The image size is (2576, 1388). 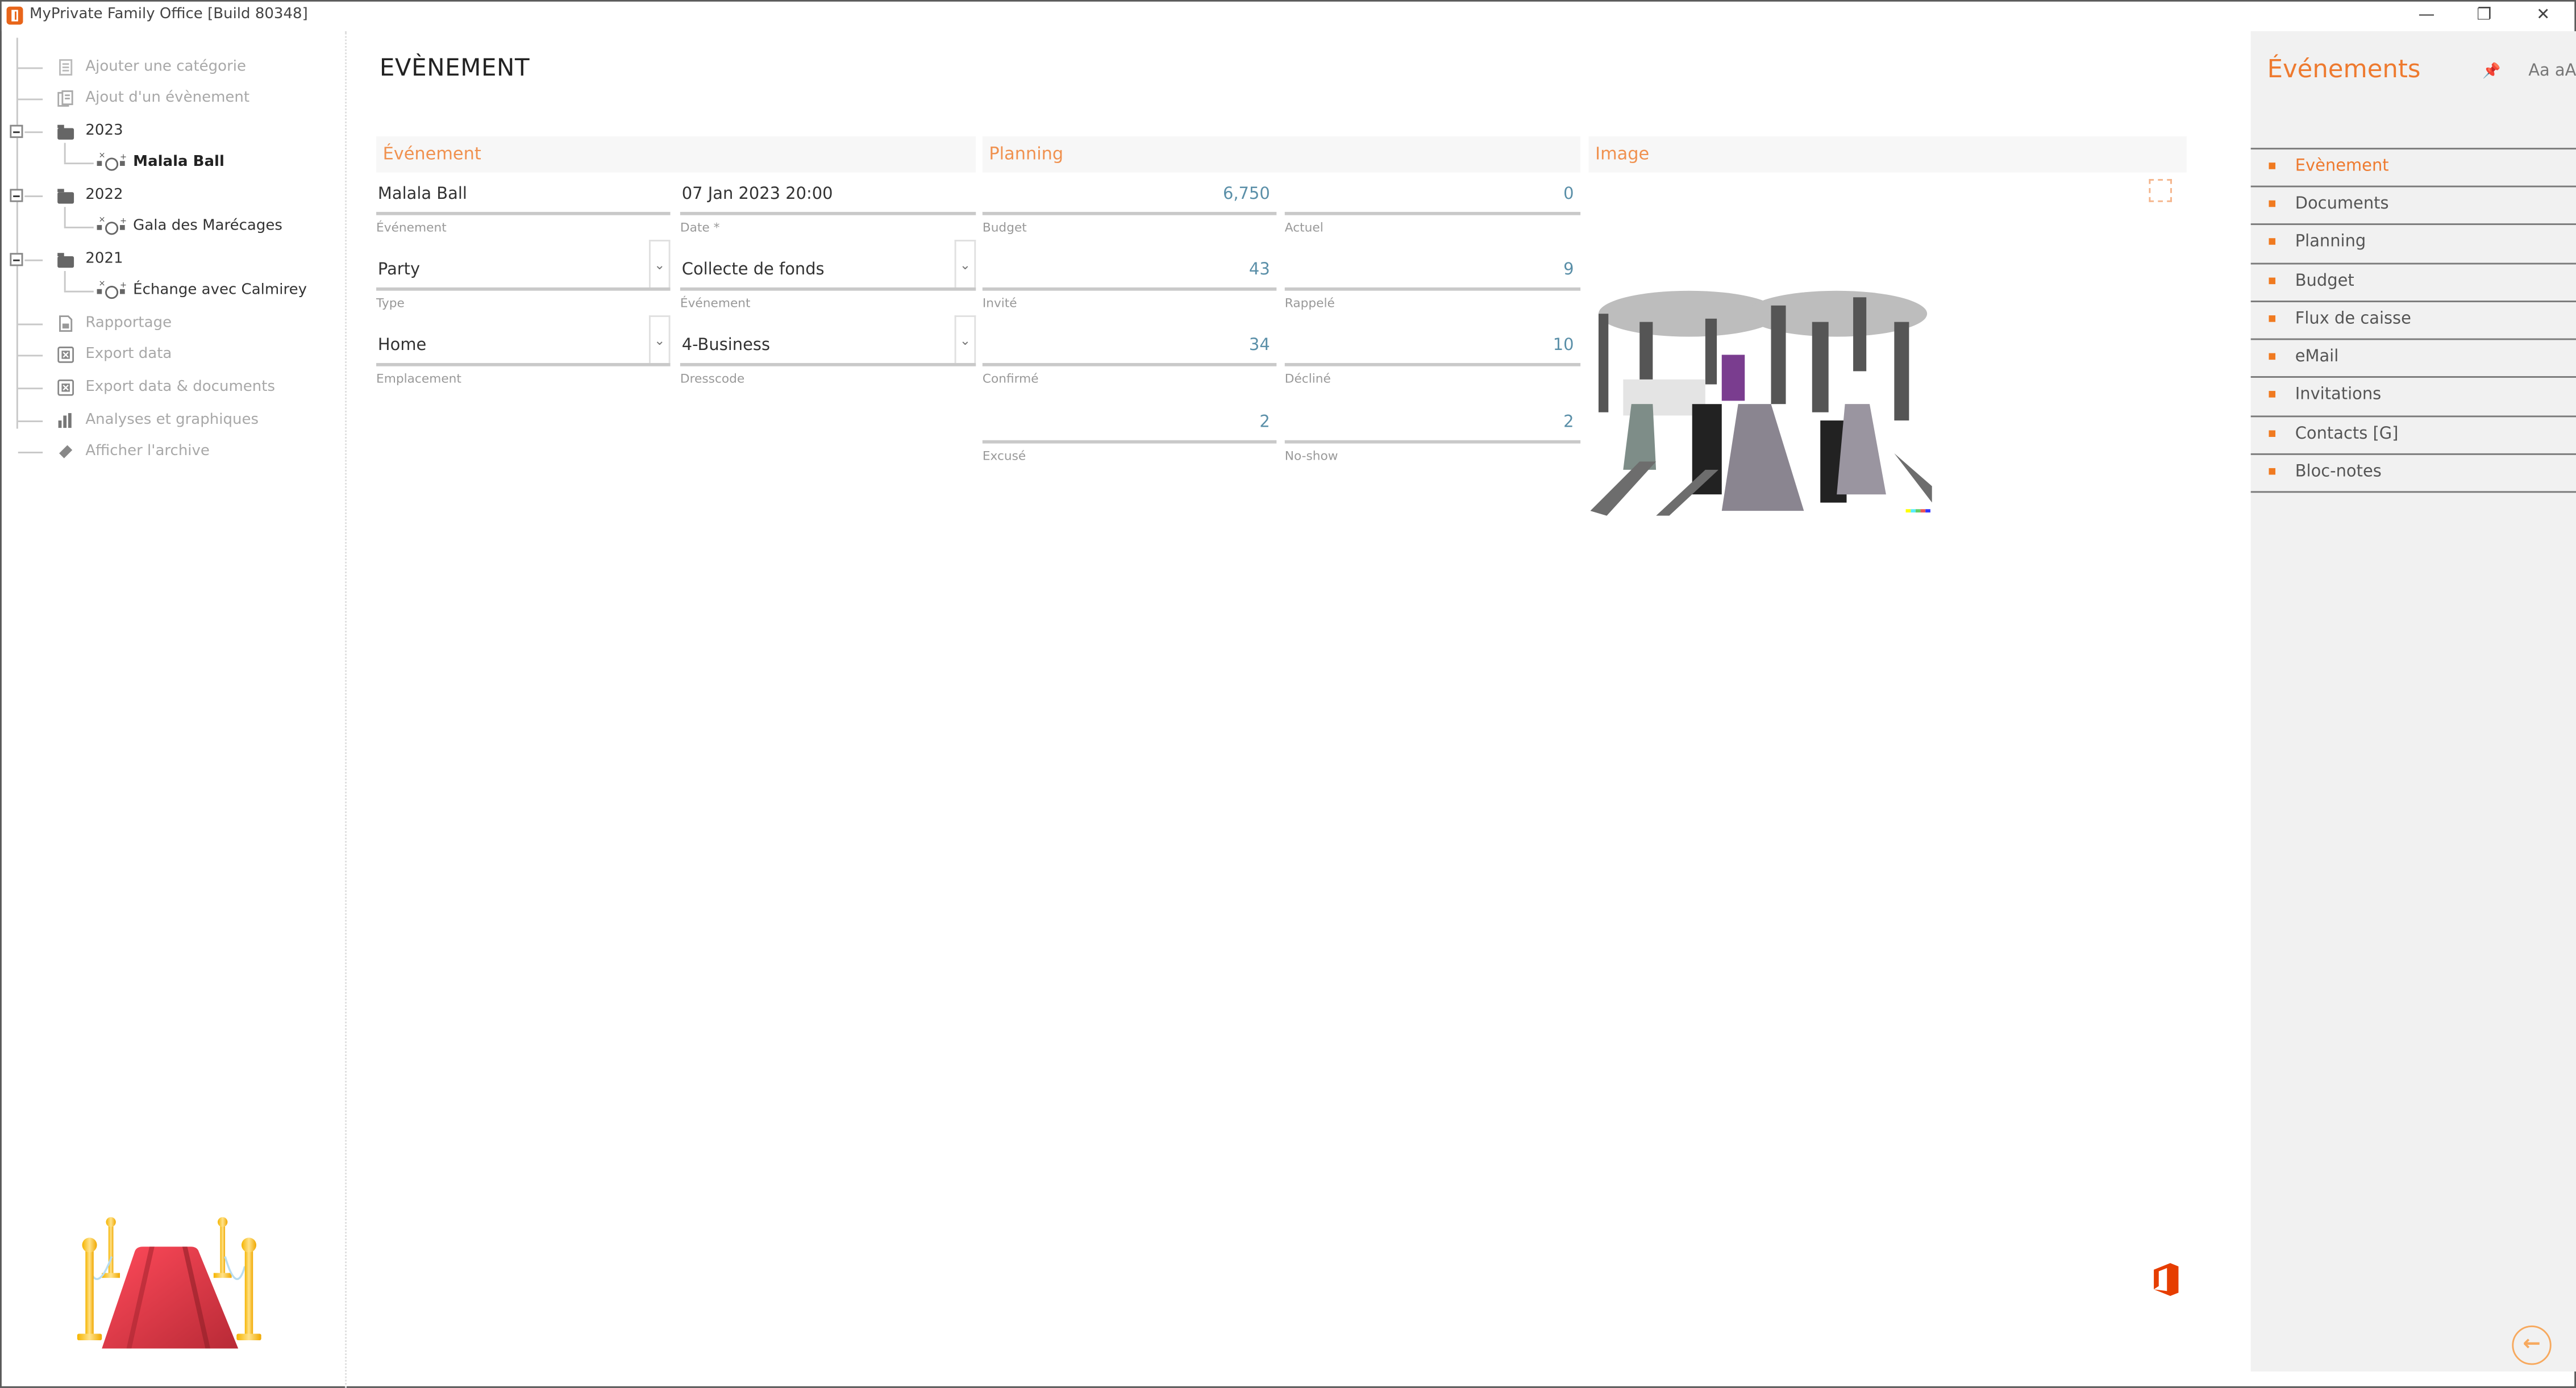 I want to click on tree-item-rapportage: Rapportage, so click(x=174, y=324).